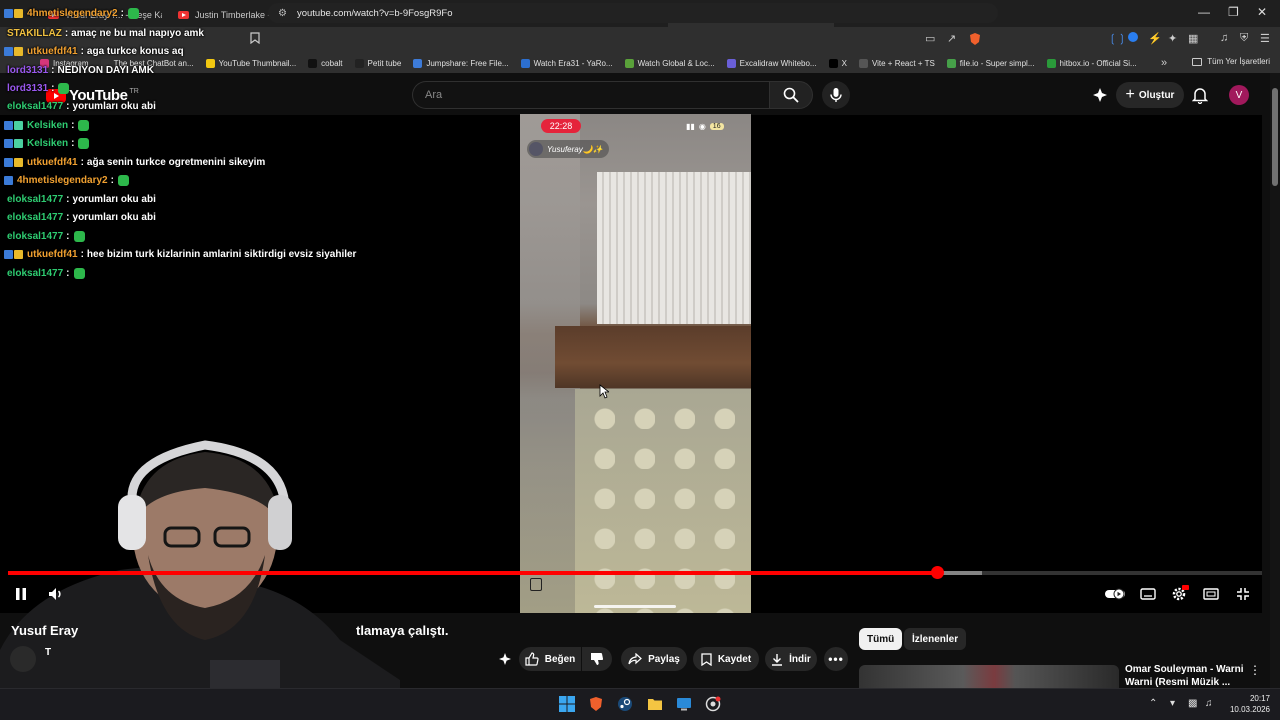  I want to click on media-icon: ♫, so click(1224, 38).